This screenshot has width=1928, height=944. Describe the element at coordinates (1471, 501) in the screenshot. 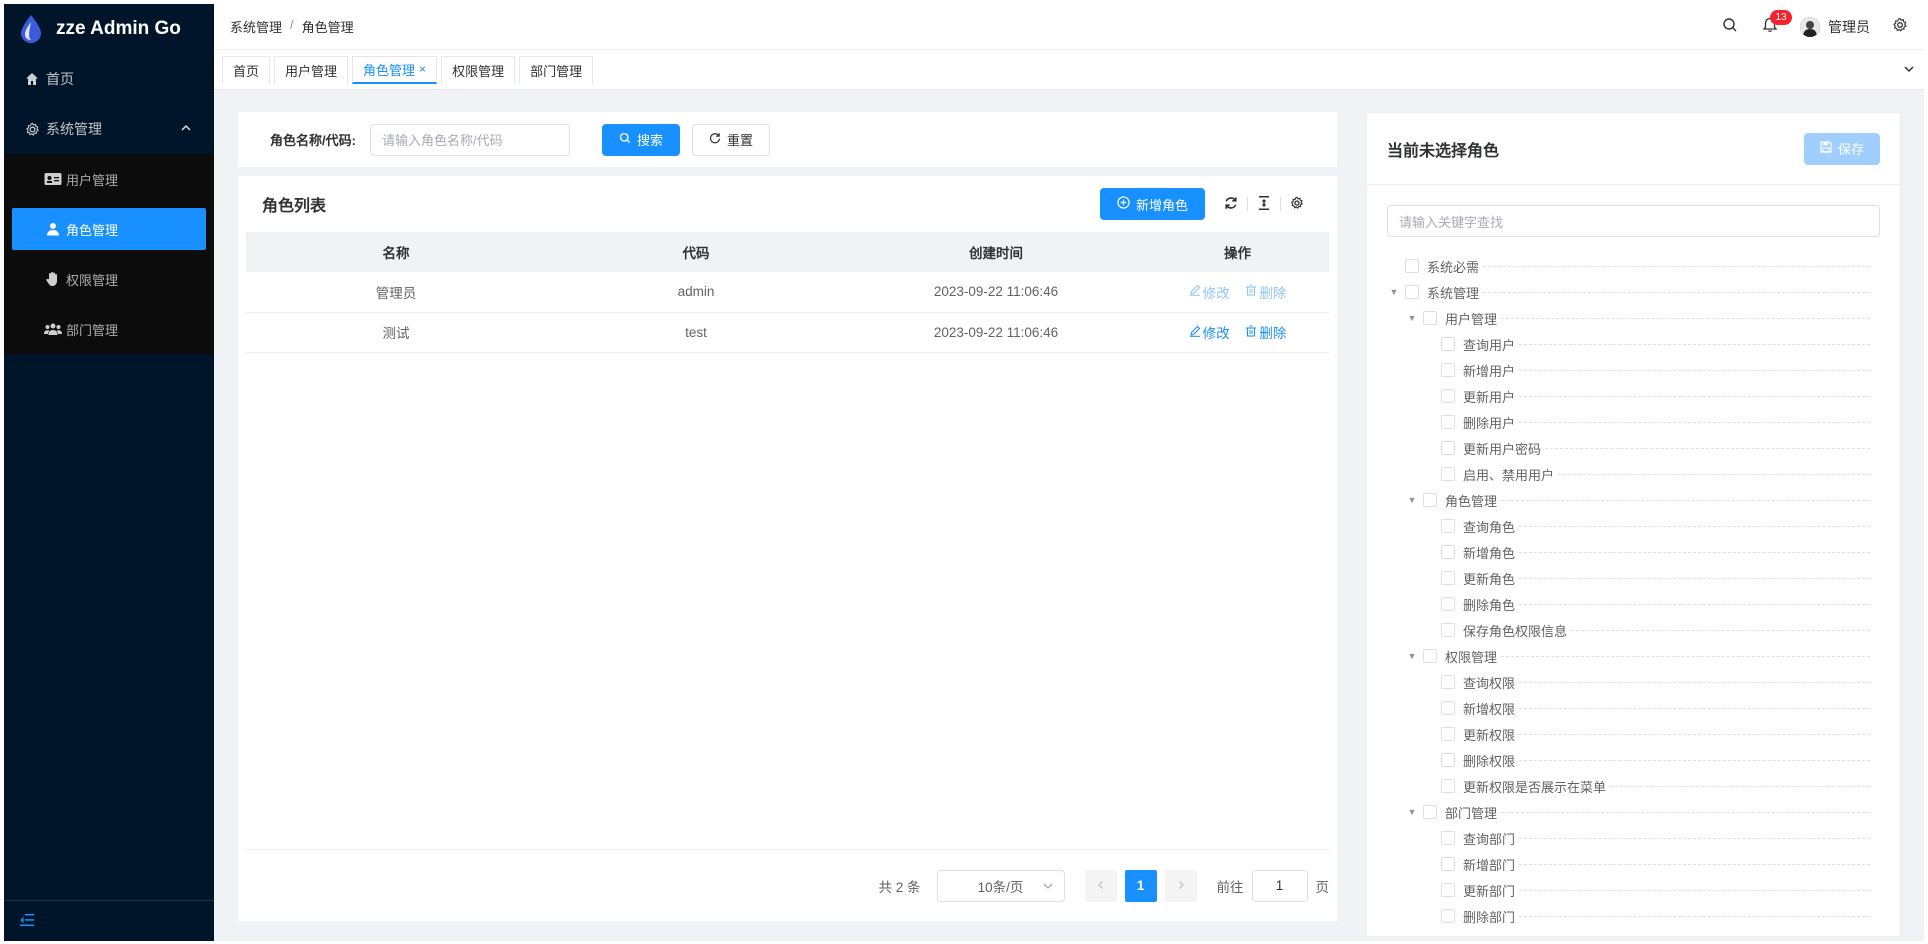

I see `tree-node-label: 角色管理` at that location.